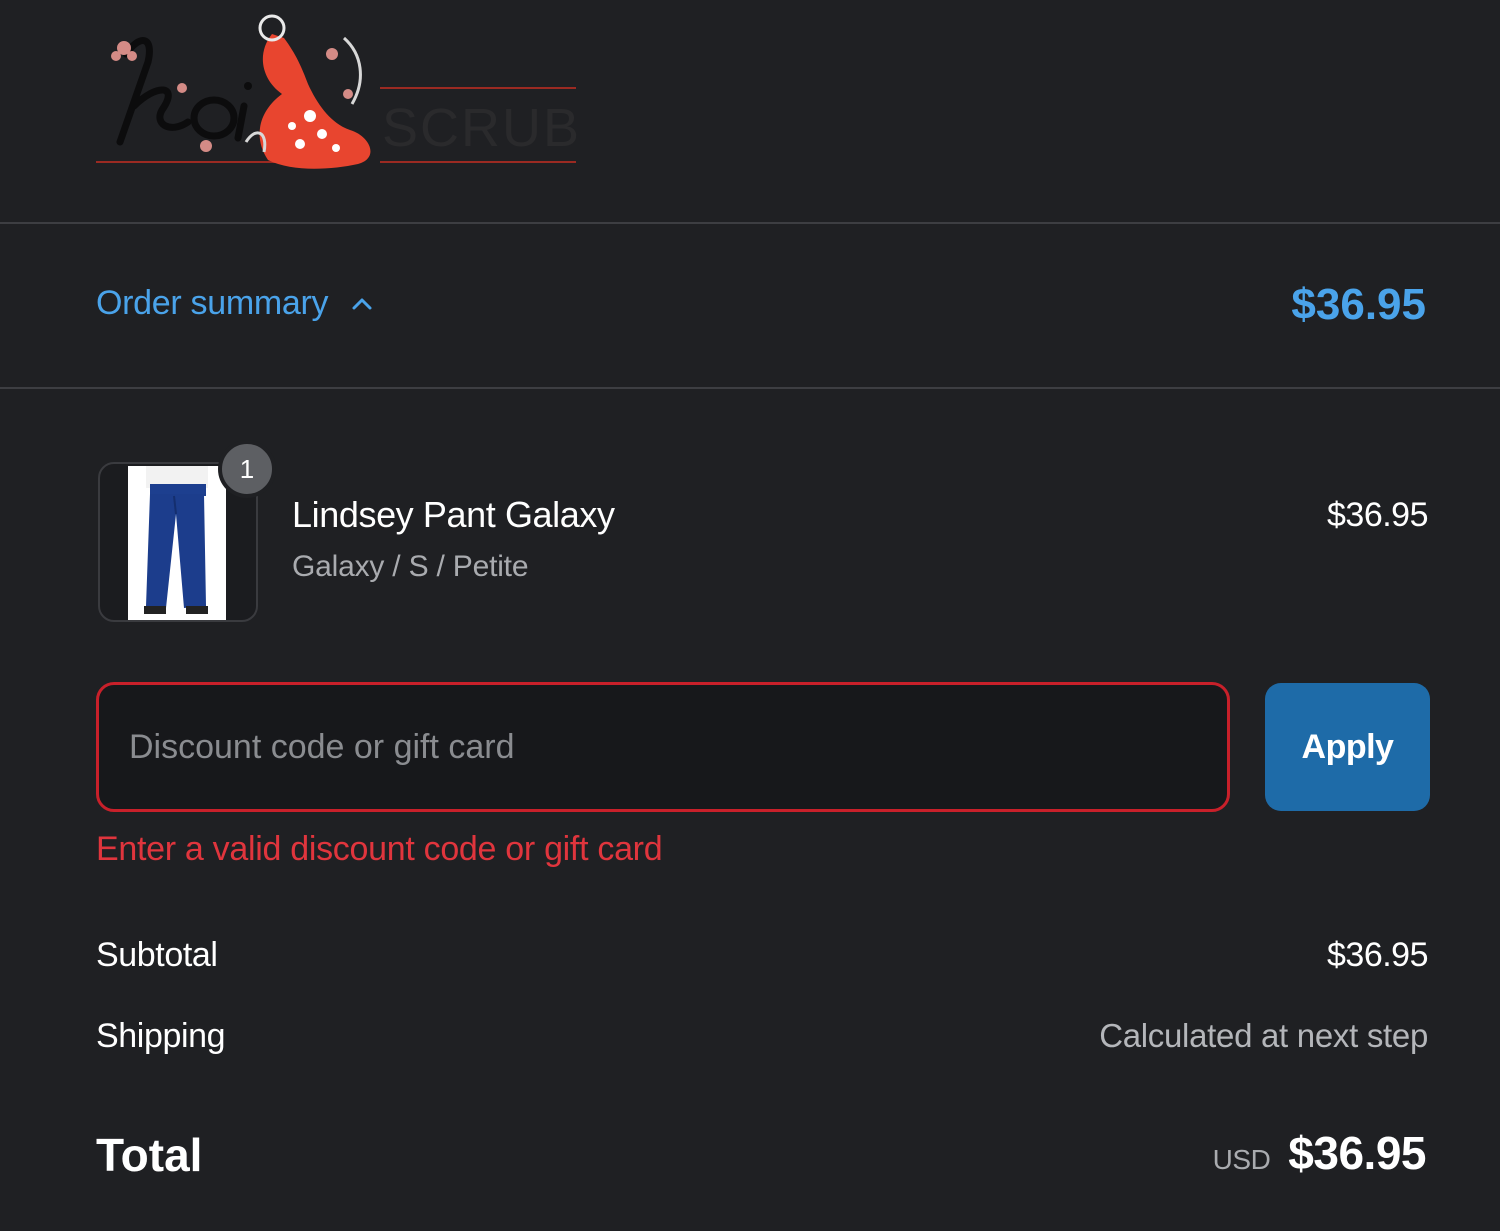 The height and width of the screenshot is (1231, 1500). Describe the element at coordinates (410, 566) in the screenshot. I see `product-variant: Galaxy / S / Petite` at that location.